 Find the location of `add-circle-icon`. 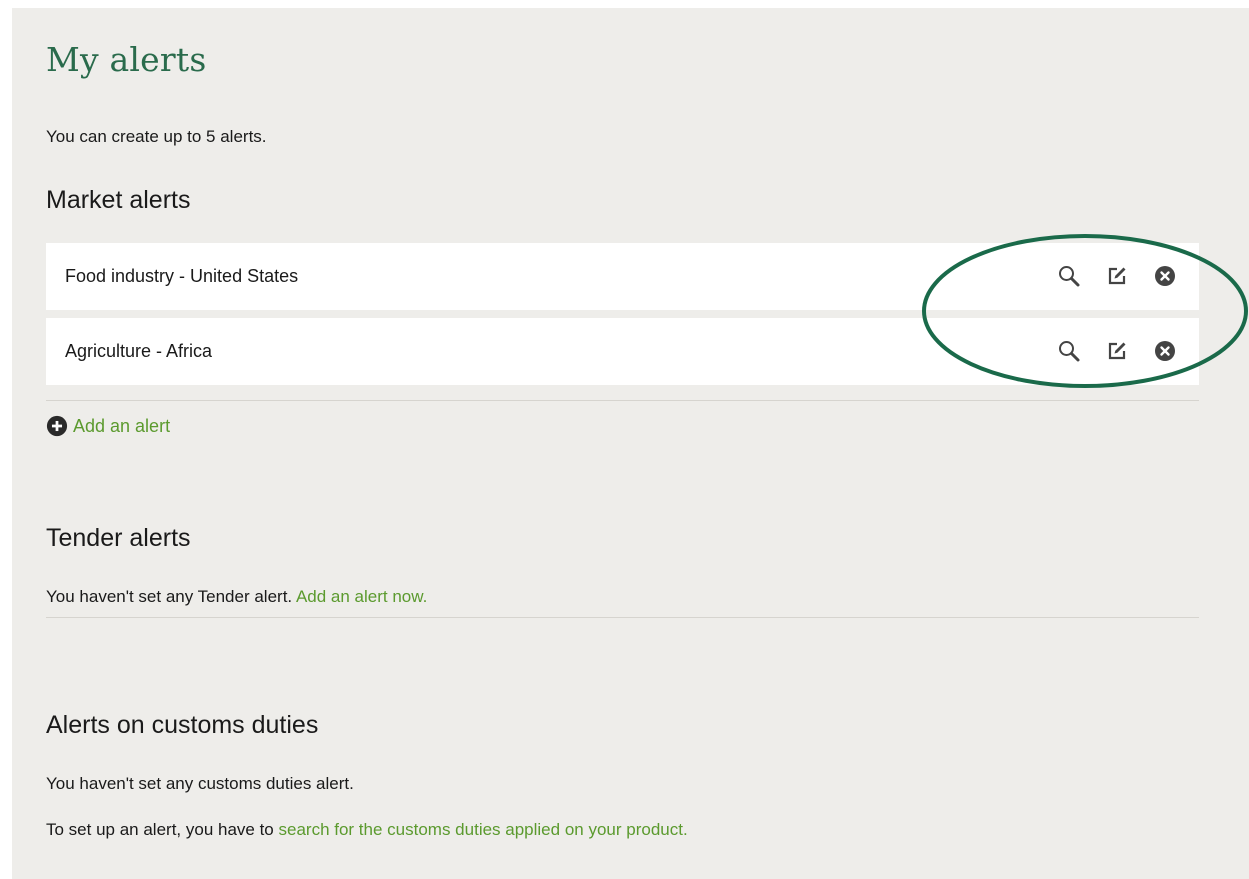

add-circle-icon is located at coordinates (57, 426).